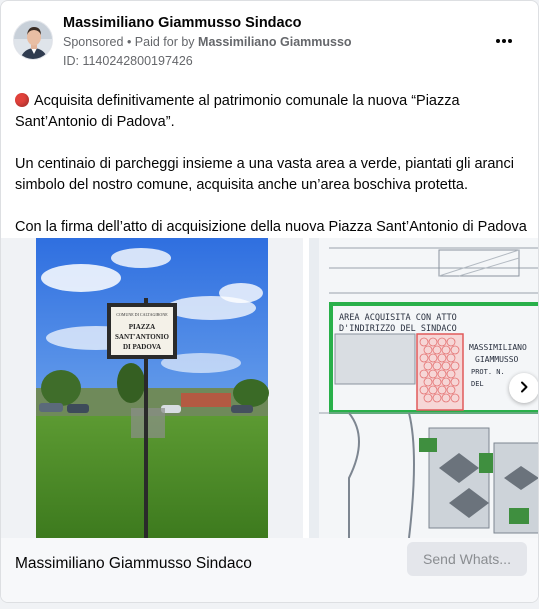  Describe the element at coordinates (398, 318) in the screenshot. I see `handwriting-line-1: AREA ACQUISITA CON ATTO` at that location.